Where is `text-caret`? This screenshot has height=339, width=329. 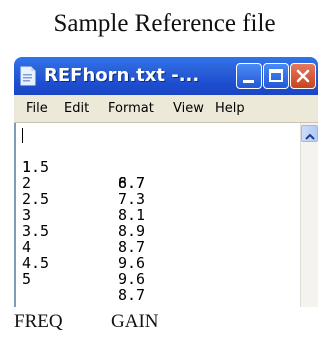
text-caret is located at coordinates (22, 135).